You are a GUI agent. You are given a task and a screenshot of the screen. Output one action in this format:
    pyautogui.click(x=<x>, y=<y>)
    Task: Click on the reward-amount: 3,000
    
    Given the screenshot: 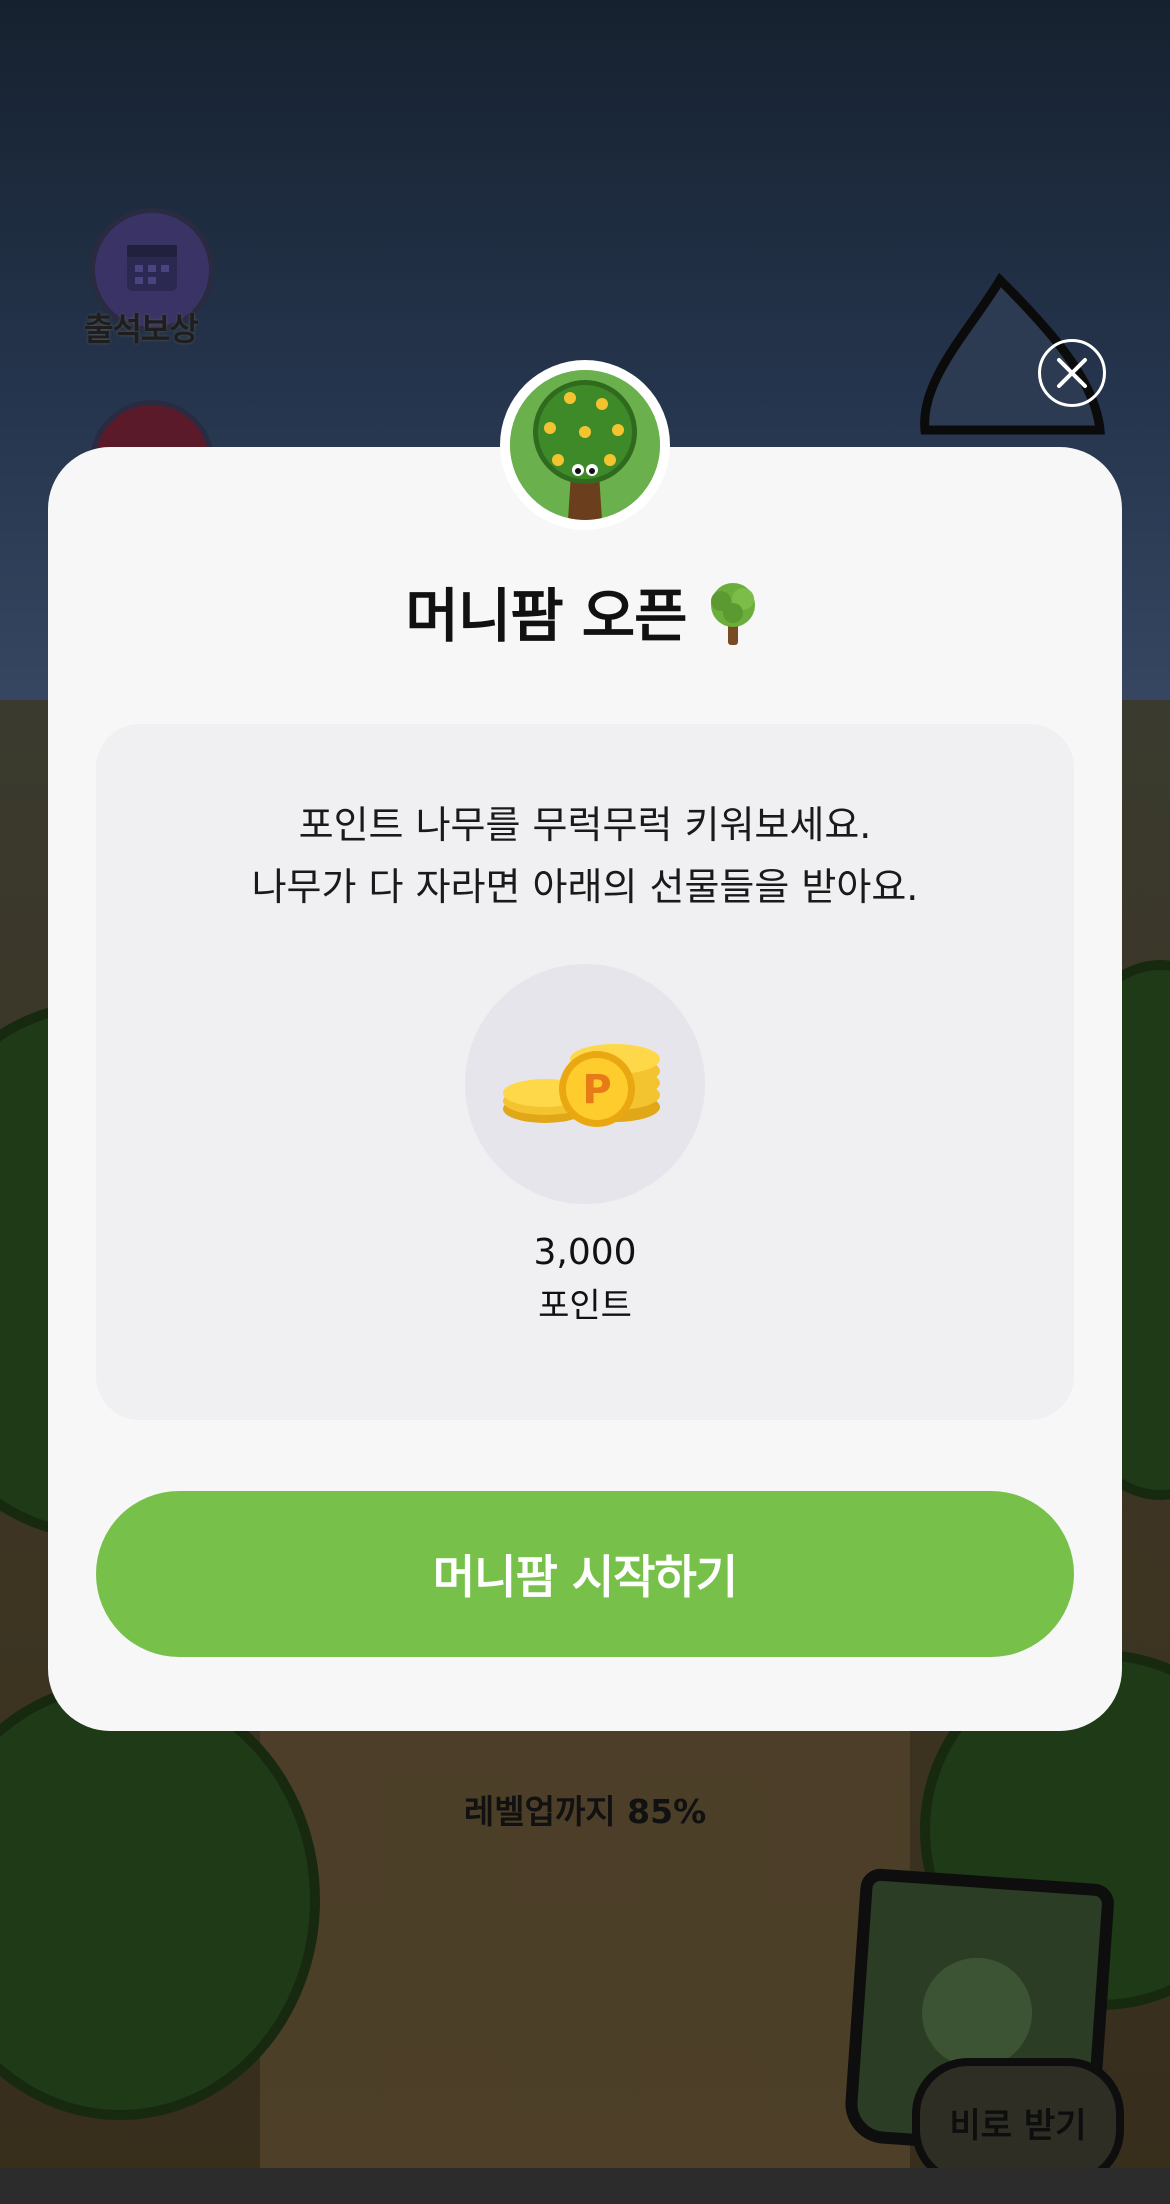 What is the action you would take?
    pyautogui.click(x=585, y=1252)
    